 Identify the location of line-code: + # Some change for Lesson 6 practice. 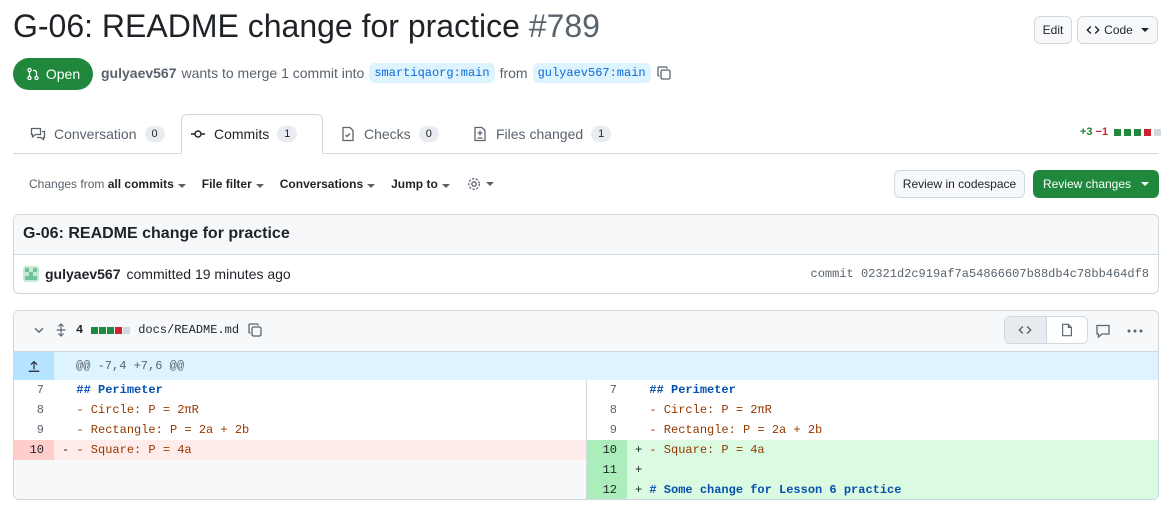
(892, 489).